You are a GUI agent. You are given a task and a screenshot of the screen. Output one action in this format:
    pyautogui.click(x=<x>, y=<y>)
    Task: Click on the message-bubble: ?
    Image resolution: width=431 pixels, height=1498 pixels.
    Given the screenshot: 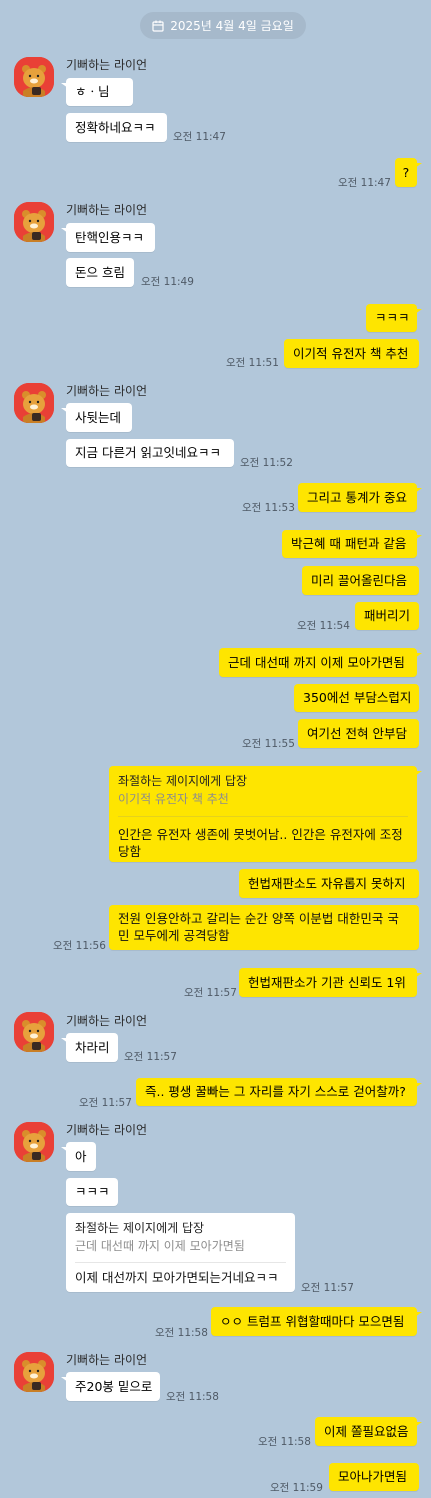 What is the action you would take?
    pyautogui.click(x=408, y=172)
    